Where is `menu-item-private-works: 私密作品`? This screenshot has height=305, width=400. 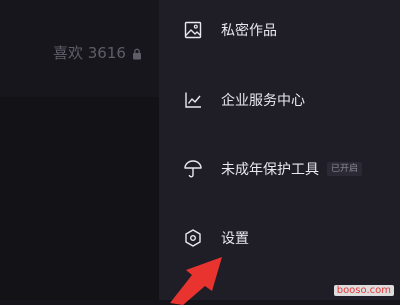
menu-item-private-works: 私密作品 is located at coordinates (279, 30).